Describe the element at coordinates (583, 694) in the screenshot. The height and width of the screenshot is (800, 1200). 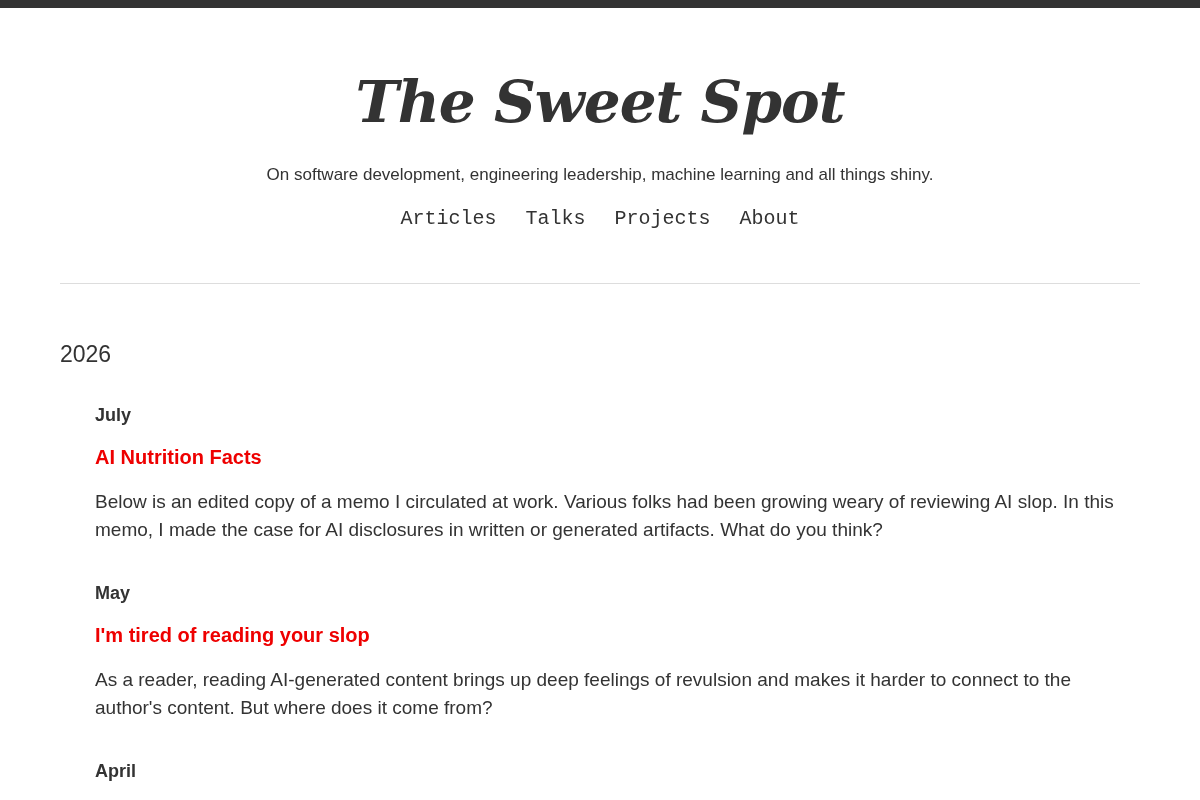
I see `post-summary: As a reader, reading AI-generated content brings up deep feelings of revulsion and makes it harder to connect to the author's content. But where does it come from?` at that location.